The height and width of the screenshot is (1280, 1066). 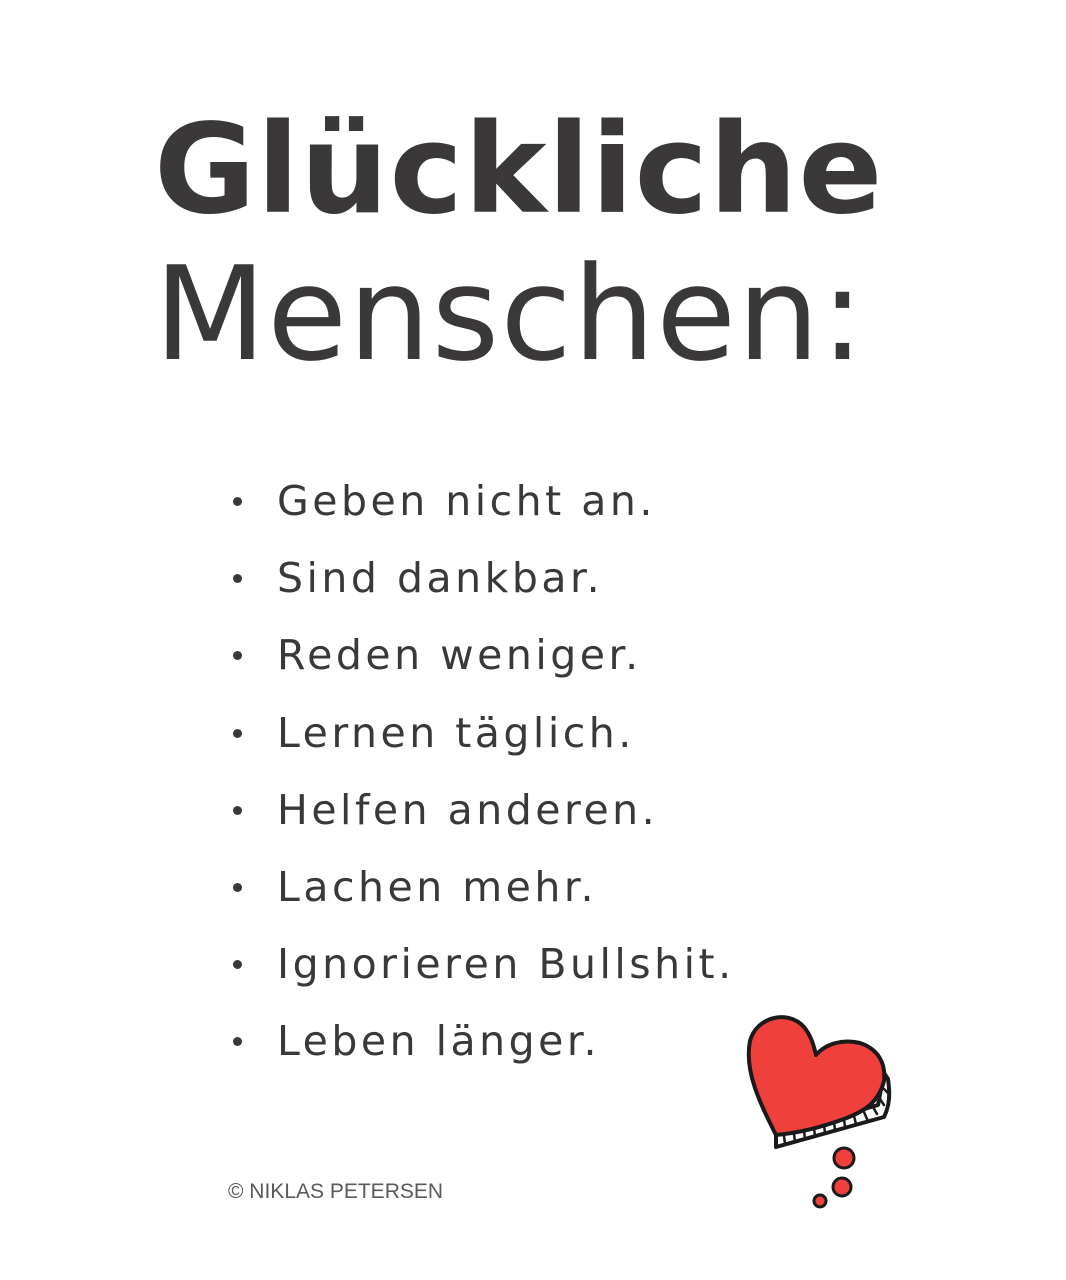 I want to click on list-item-text: Helfen anderen., so click(x=468, y=809).